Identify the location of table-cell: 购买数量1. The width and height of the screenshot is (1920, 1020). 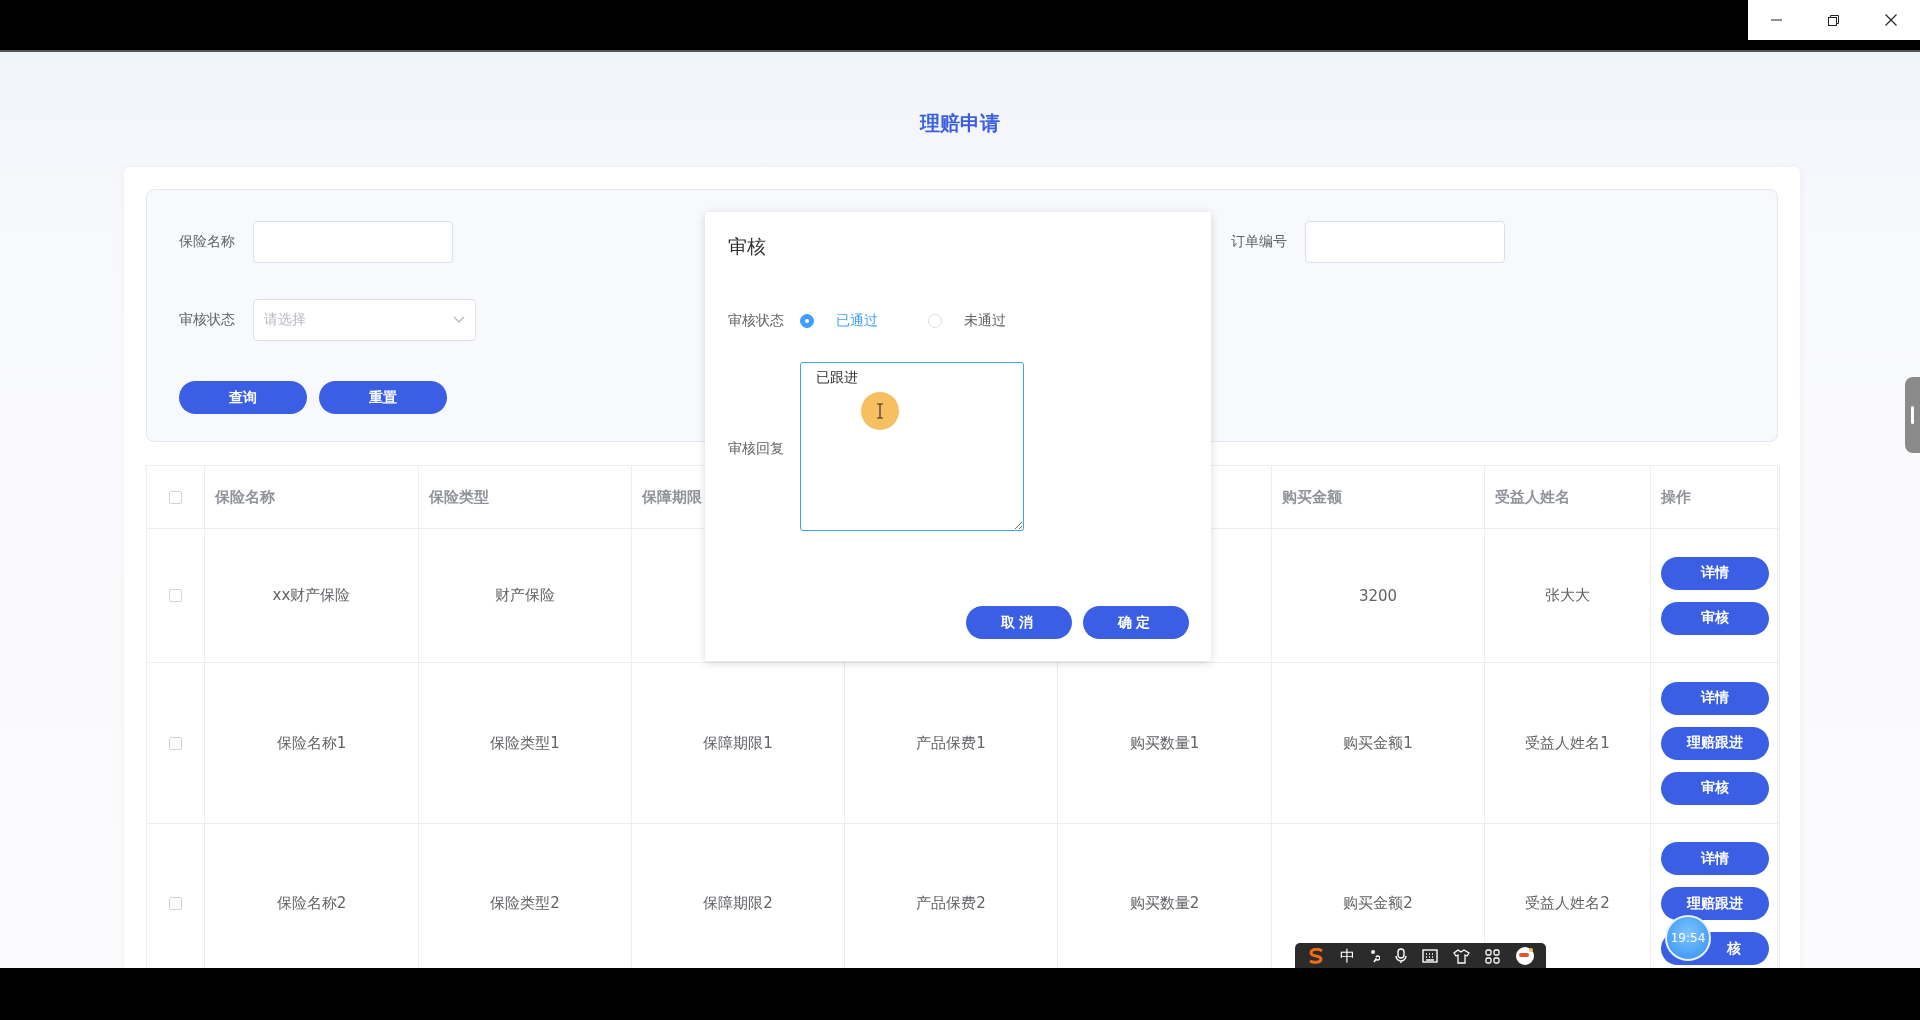
(1165, 743).